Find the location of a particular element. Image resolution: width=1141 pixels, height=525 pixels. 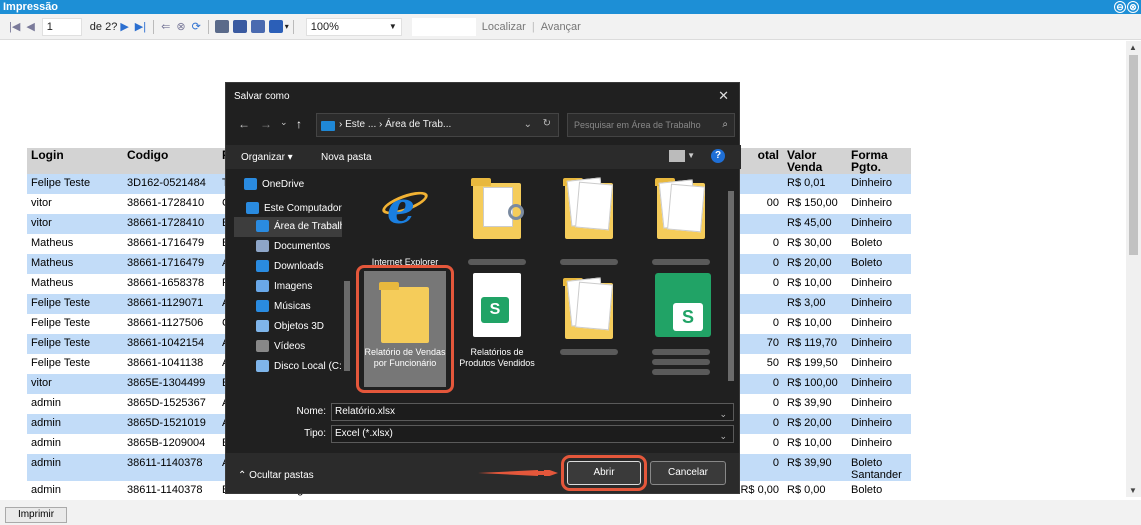

selection-highlight is located at coordinates (405, 329).